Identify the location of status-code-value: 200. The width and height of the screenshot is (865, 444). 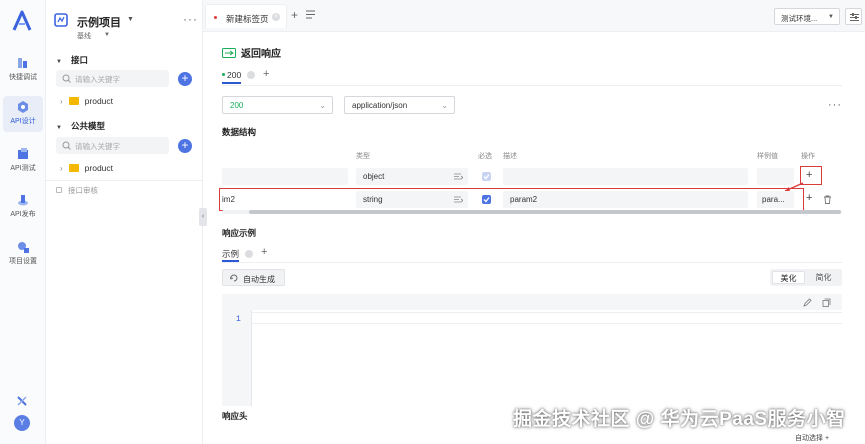
(237, 105).